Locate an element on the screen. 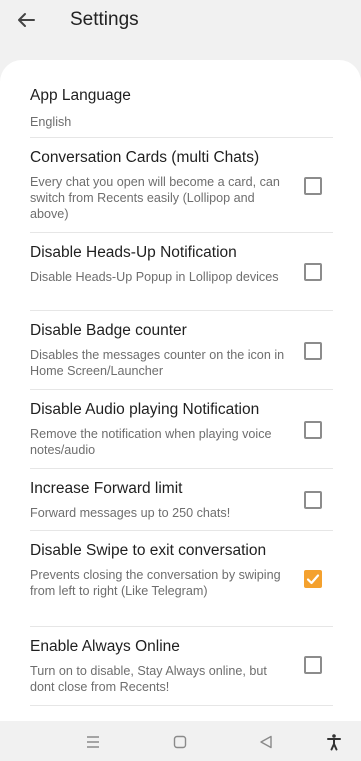 The height and width of the screenshot is (761, 361). accessibility-button is located at coordinates (334, 742).